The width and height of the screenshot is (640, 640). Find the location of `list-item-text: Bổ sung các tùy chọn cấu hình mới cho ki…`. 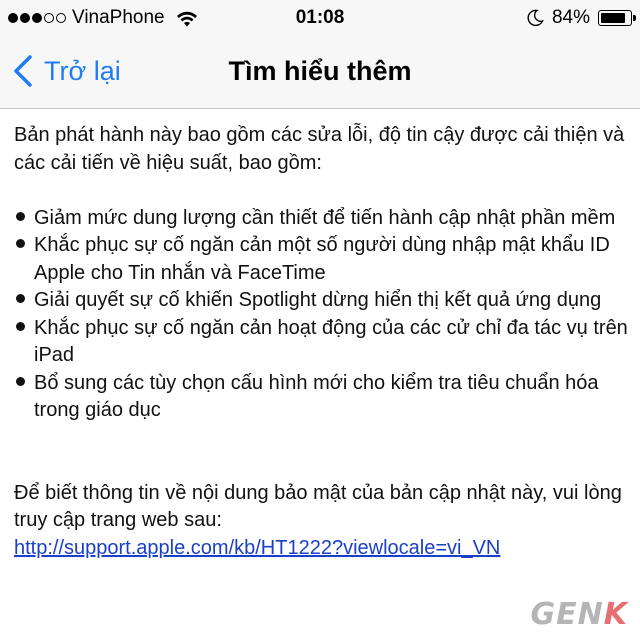

list-item-text: Bổ sung các tùy chọn cấu hình mới cho ki… is located at coordinates (316, 396).